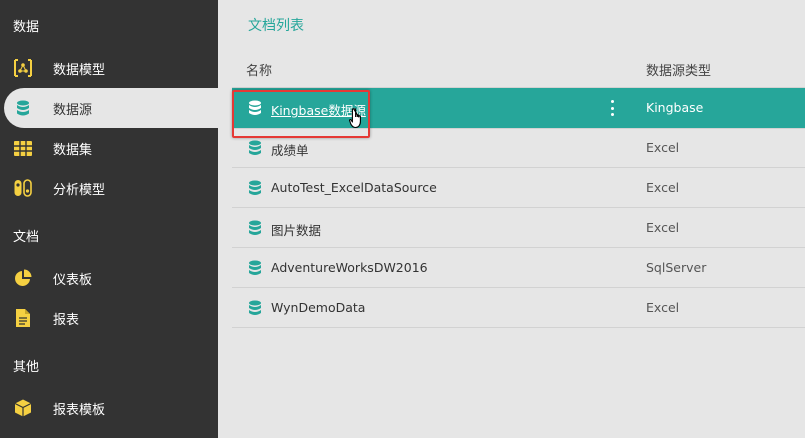 This screenshot has width=805, height=438. Describe the element at coordinates (23, 278) in the screenshot. I see `pie-chart-icon` at that location.